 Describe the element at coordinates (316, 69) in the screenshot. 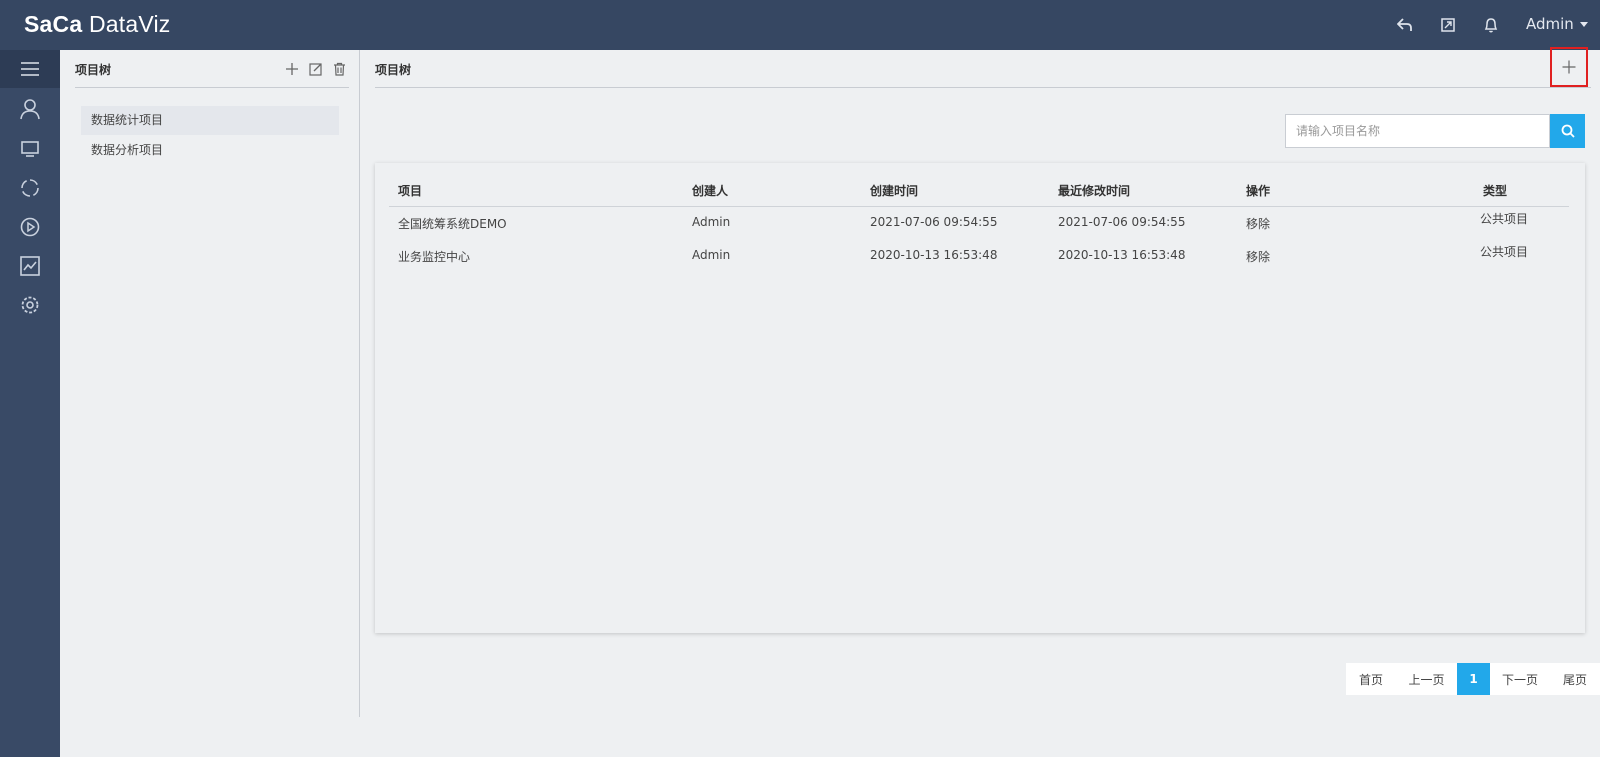

I see `edit-node-icon` at that location.